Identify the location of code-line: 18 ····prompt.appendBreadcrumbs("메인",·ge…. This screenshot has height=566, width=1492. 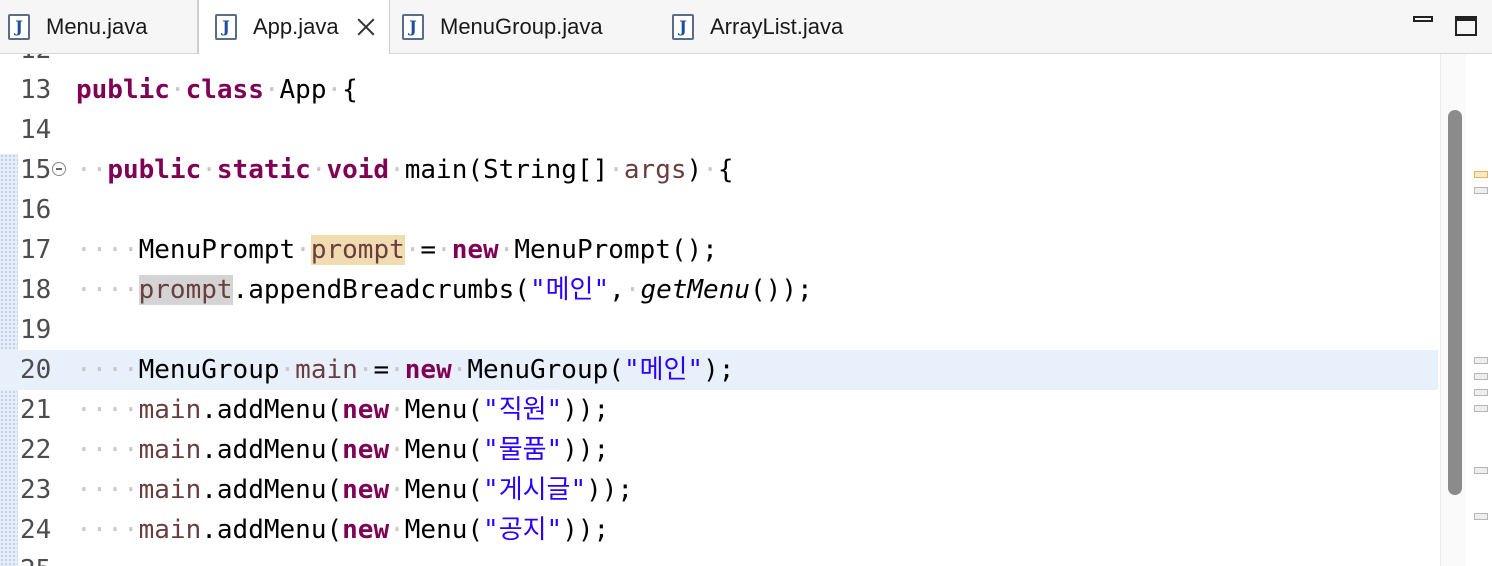
(719, 290).